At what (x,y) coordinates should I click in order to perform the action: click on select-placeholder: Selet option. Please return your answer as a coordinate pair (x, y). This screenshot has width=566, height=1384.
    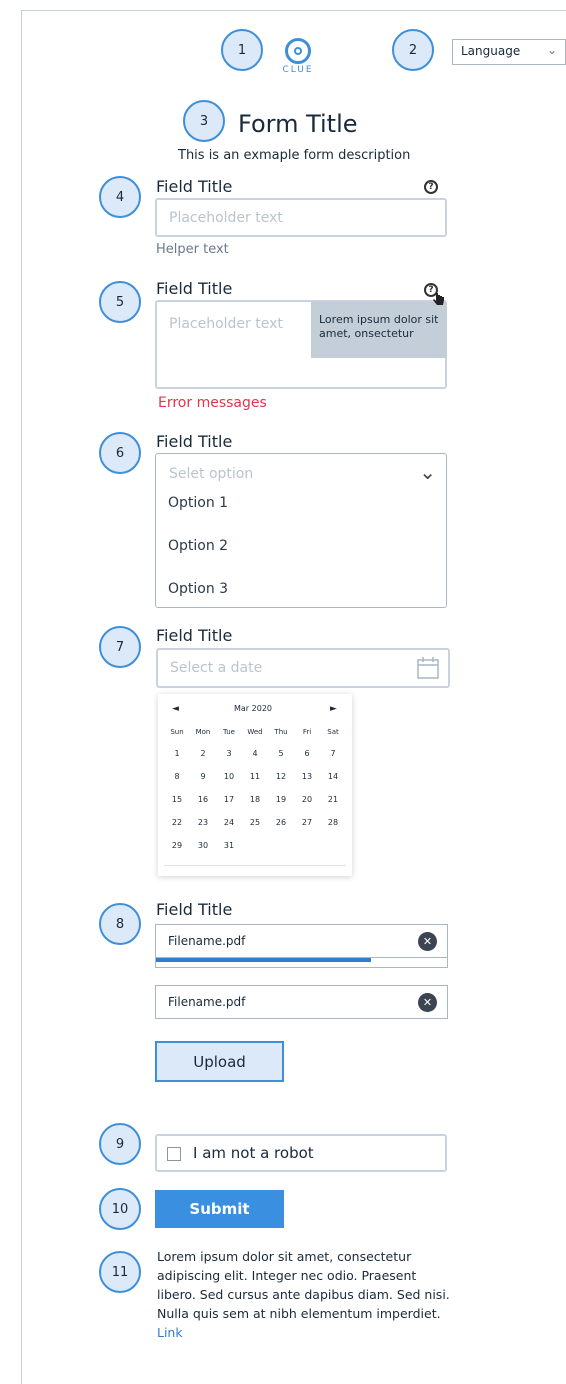
    Looking at the image, I should click on (211, 474).